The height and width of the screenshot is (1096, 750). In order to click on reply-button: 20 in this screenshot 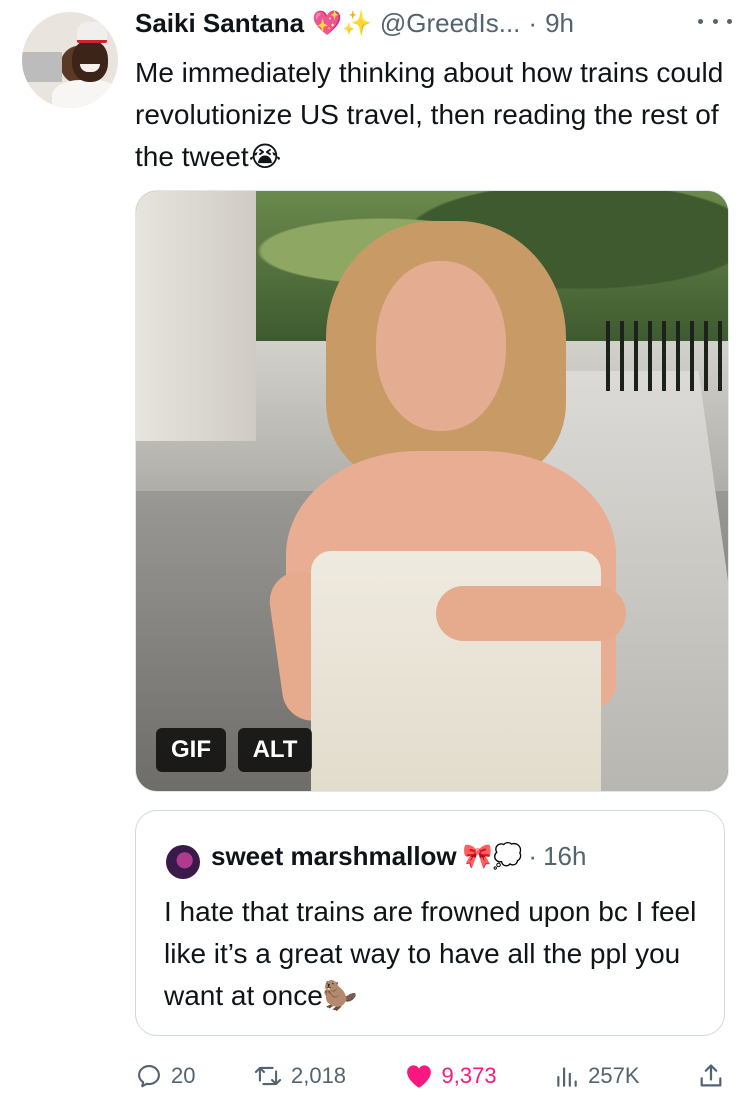, I will do `click(165, 1076)`.